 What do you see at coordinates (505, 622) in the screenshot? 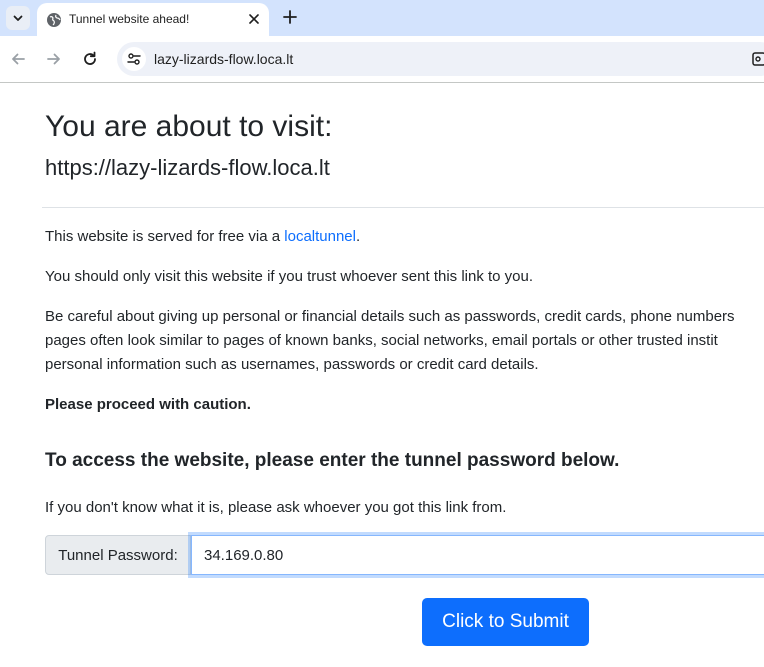
I see `submit-button: Click to Submit` at bounding box center [505, 622].